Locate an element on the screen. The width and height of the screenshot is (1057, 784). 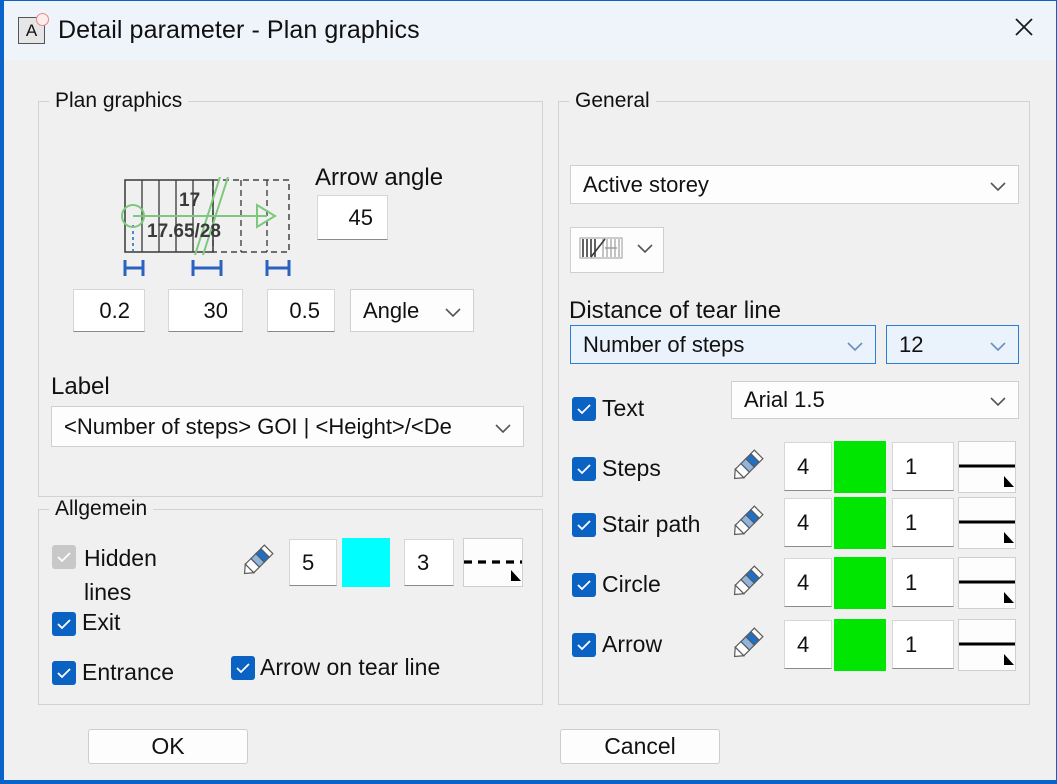
tear-line-label: Distance of tear line is located at coordinates (675, 310).